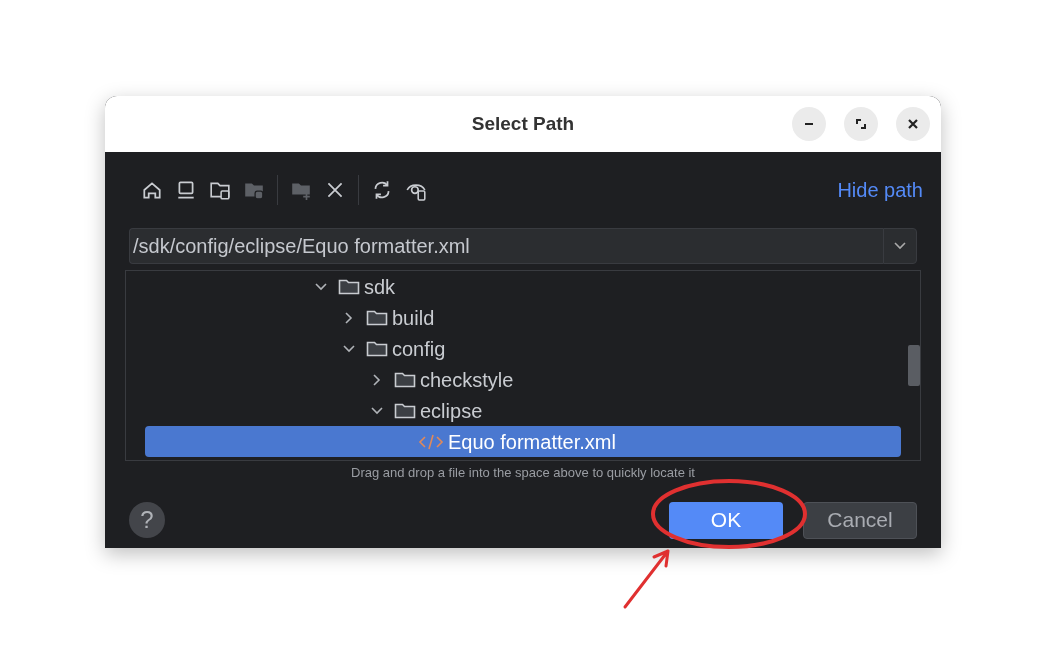 This screenshot has width=1046, height=664. Describe the element at coordinates (647, 578) in the screenshot. I see `annotation-arrow` at that location.